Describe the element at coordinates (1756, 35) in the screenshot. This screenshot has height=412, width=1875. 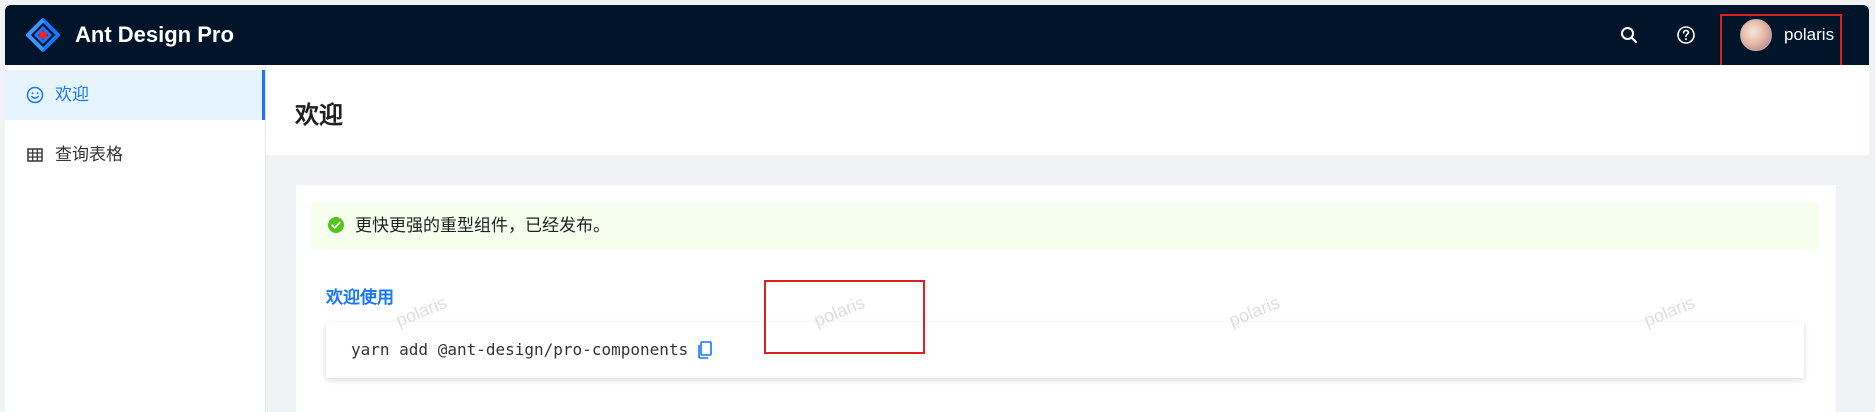
I see `avatar` at that location.